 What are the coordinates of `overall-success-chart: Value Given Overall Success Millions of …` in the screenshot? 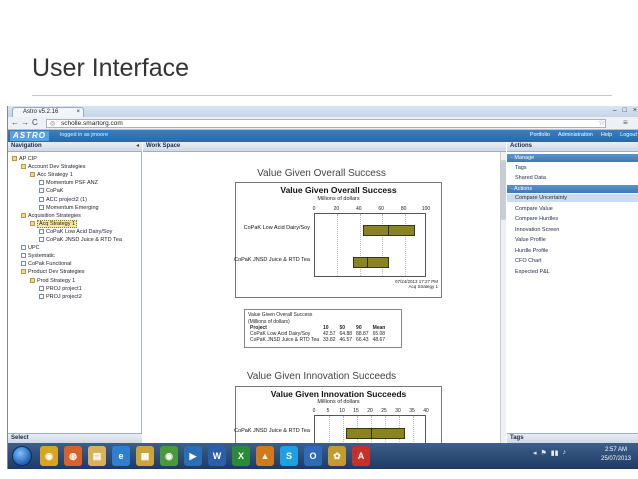 It's located at (338, 240).